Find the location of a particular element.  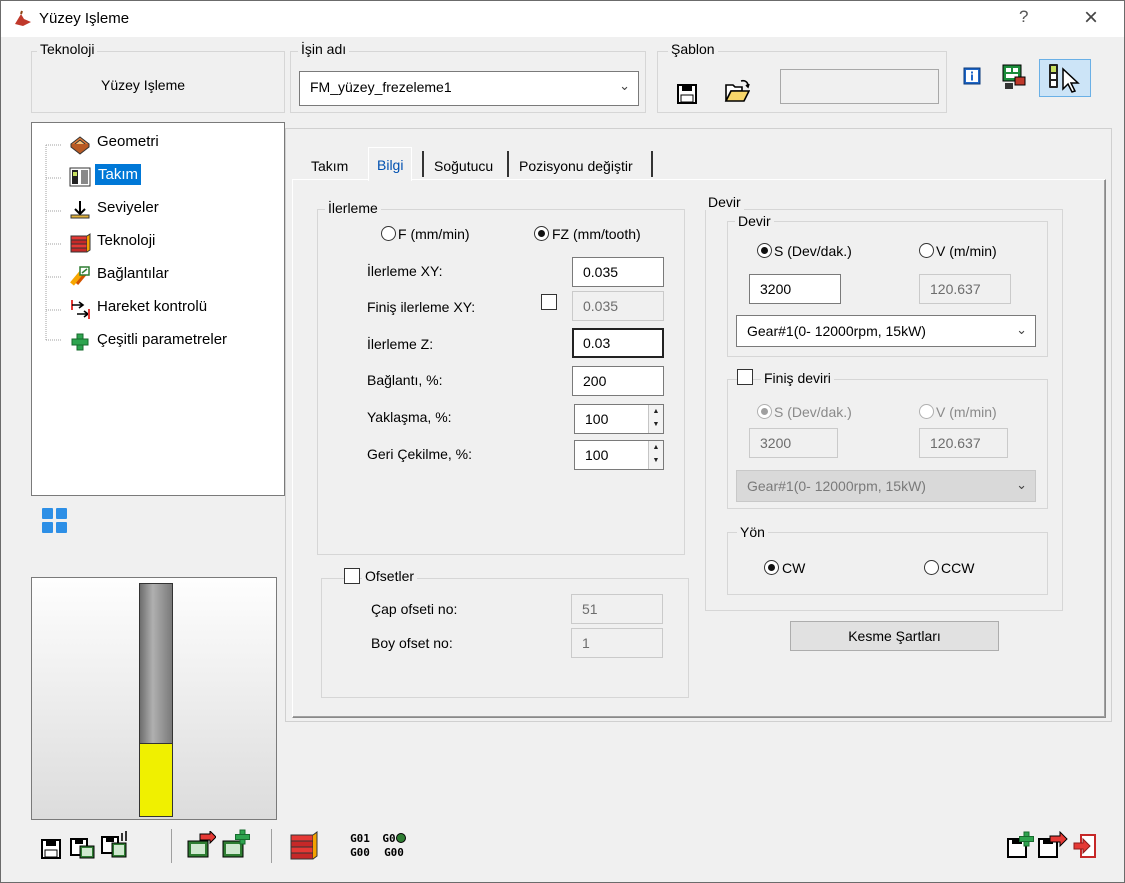

tab-label: Takım is located at coordinates (330, 166).